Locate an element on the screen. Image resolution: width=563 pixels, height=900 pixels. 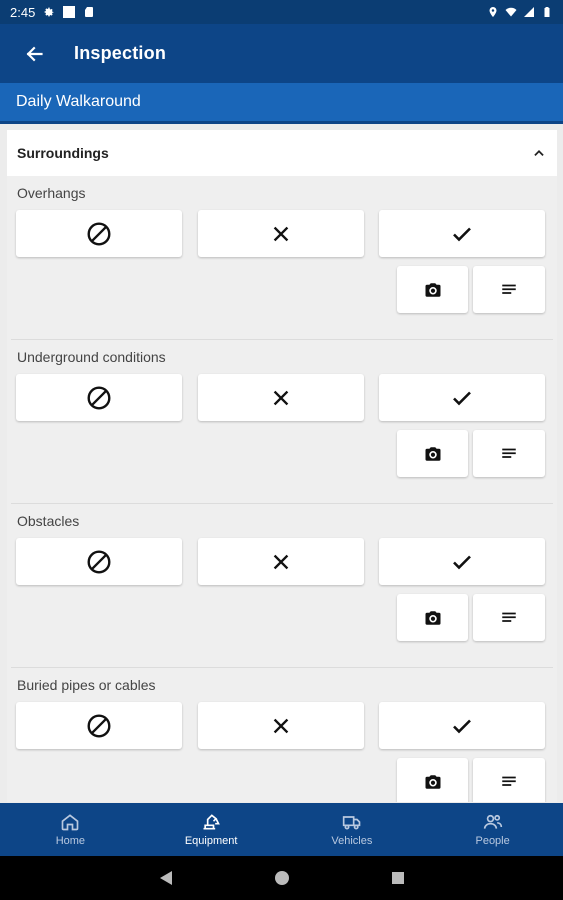
nav-label: Vehicles is located at coordinates (352, 841).